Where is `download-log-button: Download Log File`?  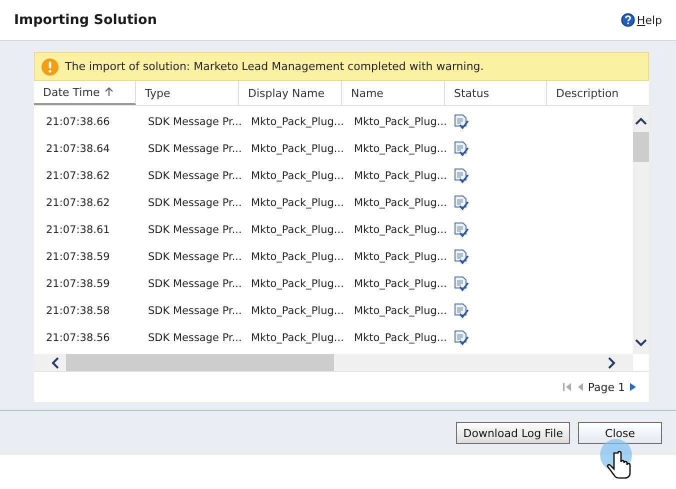
download-log-button: Download Log File is located at coordinates (513, 433).